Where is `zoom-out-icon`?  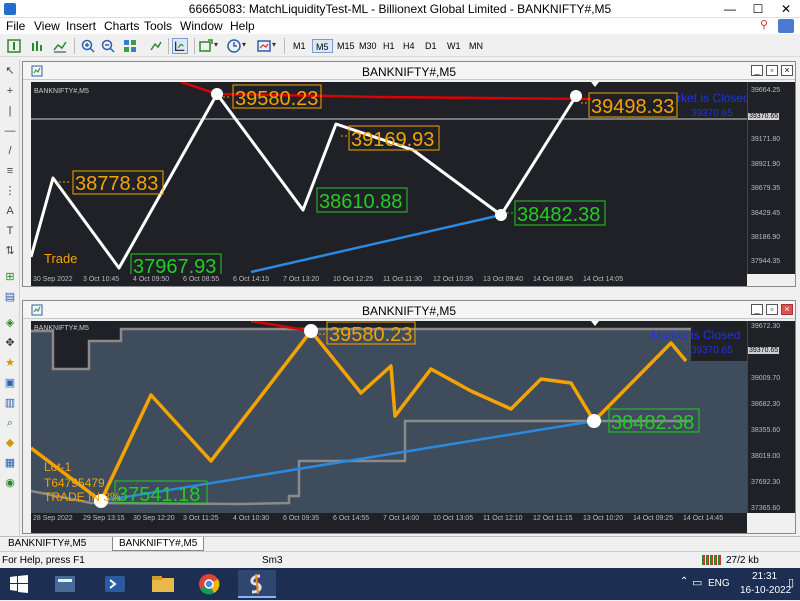 zoom-out-icon is located at coordinates (108, 46).